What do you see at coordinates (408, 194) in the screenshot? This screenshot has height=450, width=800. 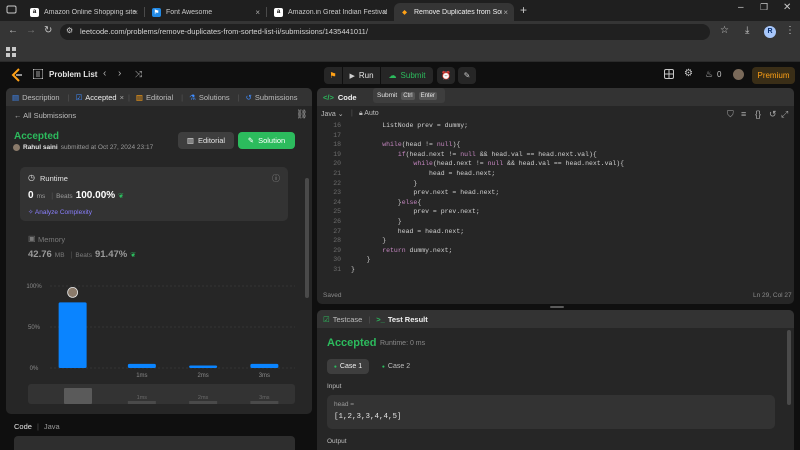 I see `code-line: 23 prev.next = head.next;` at bounding box center [408, 194].